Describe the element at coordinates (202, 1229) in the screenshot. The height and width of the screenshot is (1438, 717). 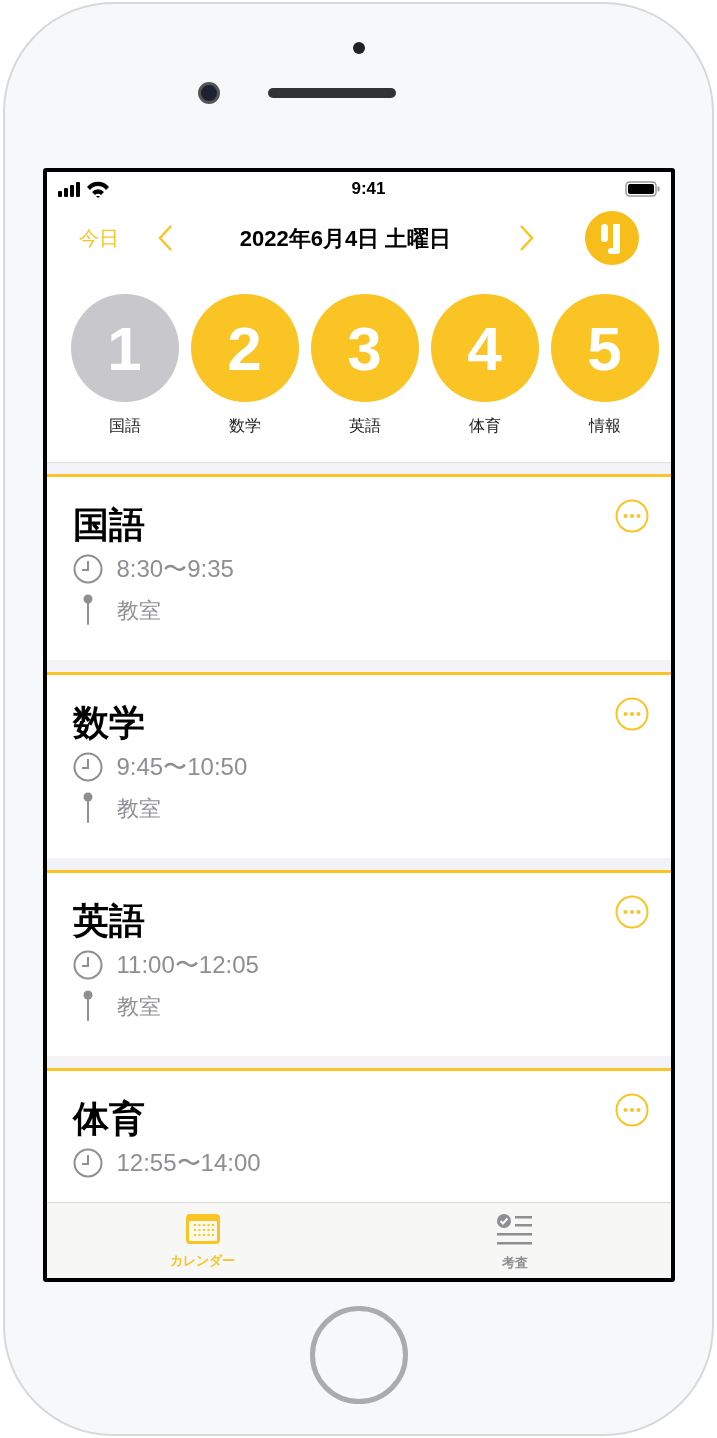
I see `calendar-icon` at that location.